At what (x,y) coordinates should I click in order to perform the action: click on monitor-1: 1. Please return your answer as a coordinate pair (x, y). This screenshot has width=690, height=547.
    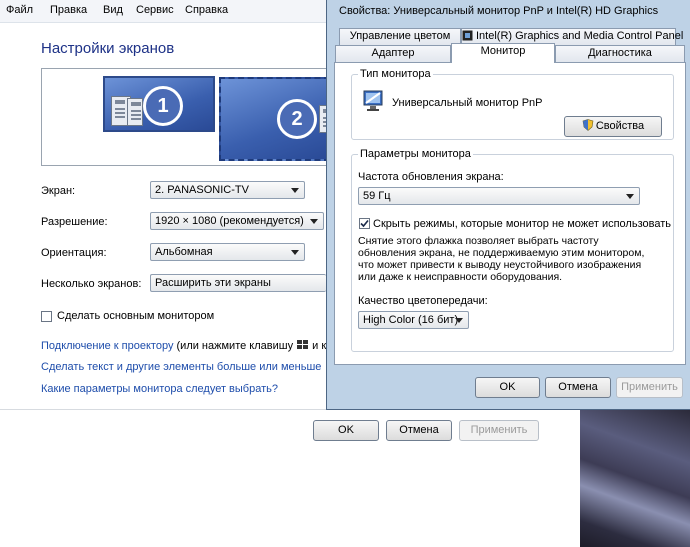
    Looking at the image, I should click on (159, 104).